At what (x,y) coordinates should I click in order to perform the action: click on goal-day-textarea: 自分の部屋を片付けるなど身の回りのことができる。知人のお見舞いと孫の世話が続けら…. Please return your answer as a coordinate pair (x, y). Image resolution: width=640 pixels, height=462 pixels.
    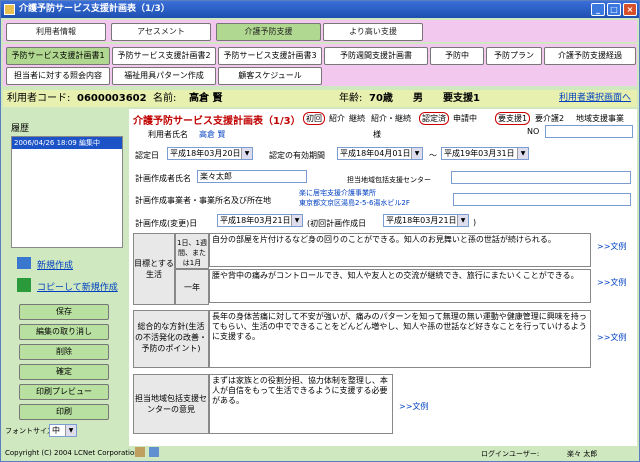
    Looking at the image, I should click on (400, 250).